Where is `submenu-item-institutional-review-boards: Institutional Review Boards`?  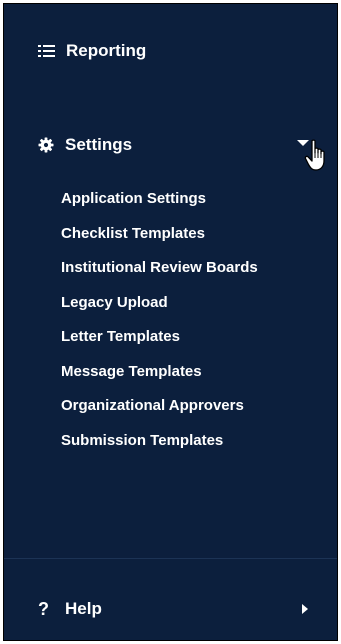 submenu-item-institutional-review-boards: Institutional Review Boards is located at coordinates (170, 268).